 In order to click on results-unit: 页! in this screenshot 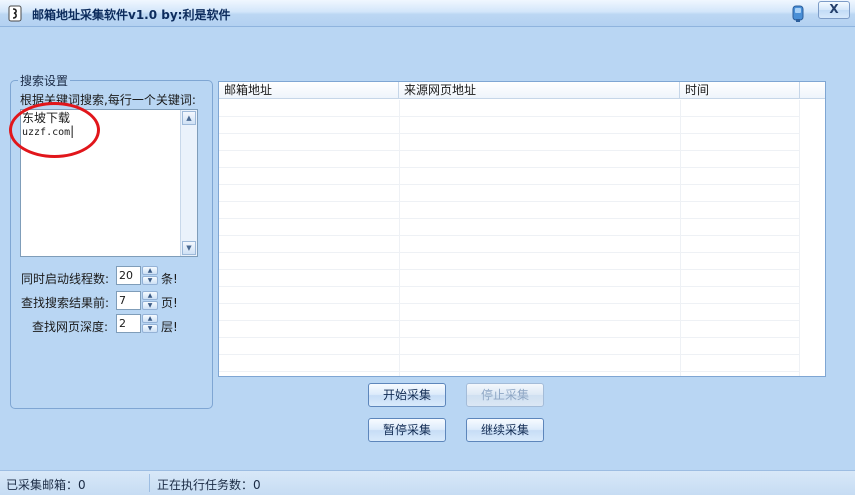, I will do `click(169, 303)`.